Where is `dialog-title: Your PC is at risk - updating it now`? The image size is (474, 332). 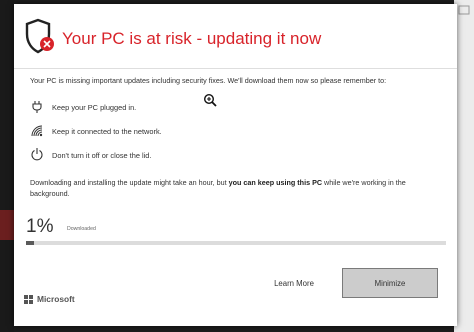 dialog-title: Your PC is at risk - updating it now is located at coordinates (192, 38).